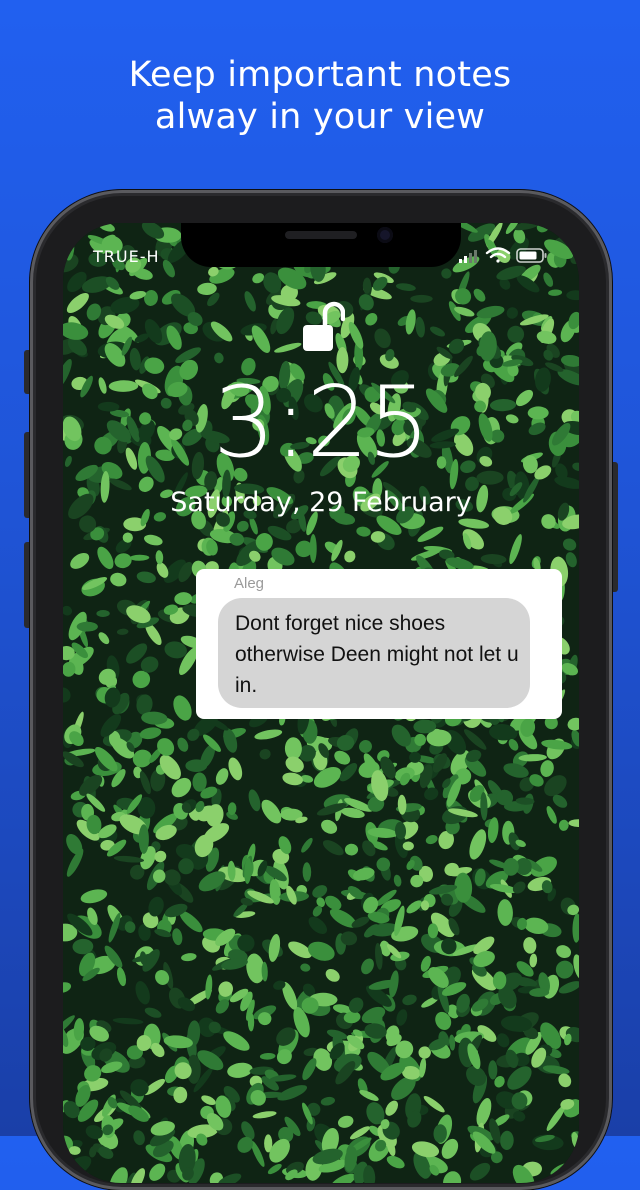  I want to click on battery-icon, so click(531, 255).